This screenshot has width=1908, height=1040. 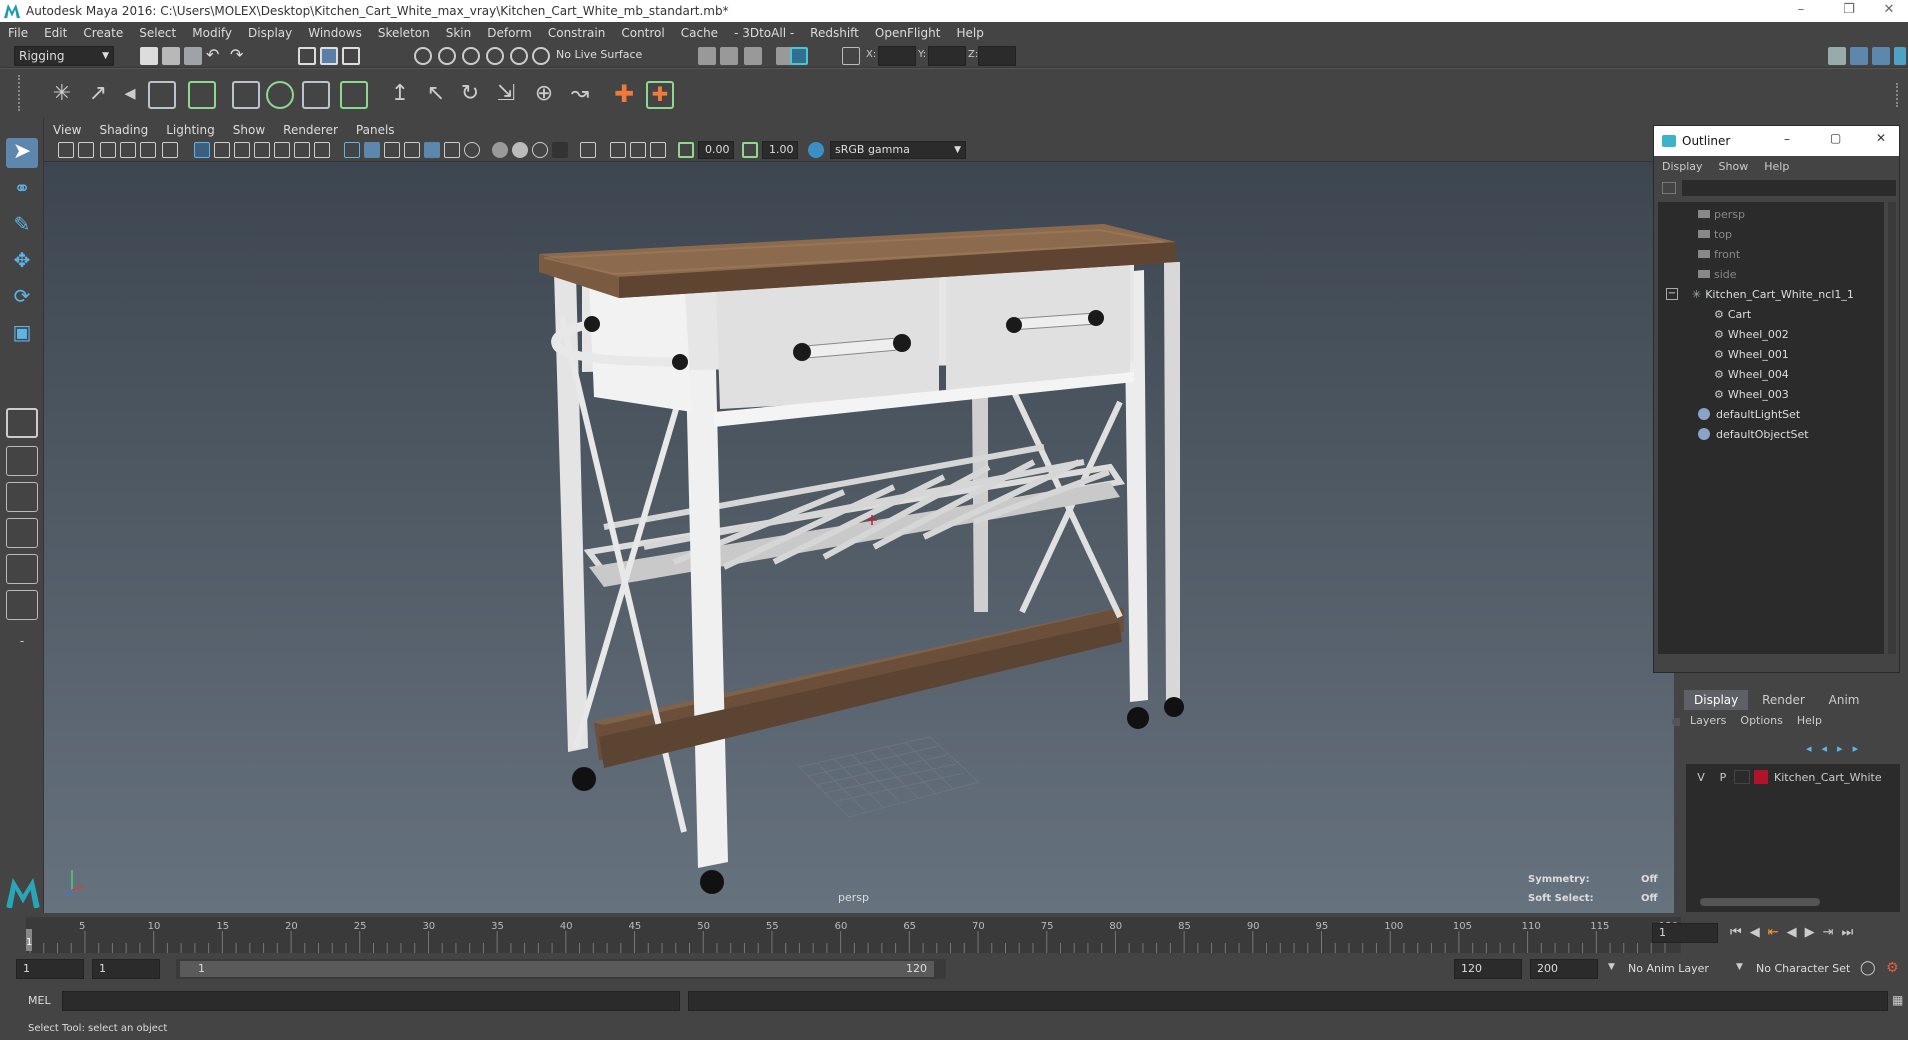 I want to click on select-tool-icon: ➤, so click(x=22, y=153).